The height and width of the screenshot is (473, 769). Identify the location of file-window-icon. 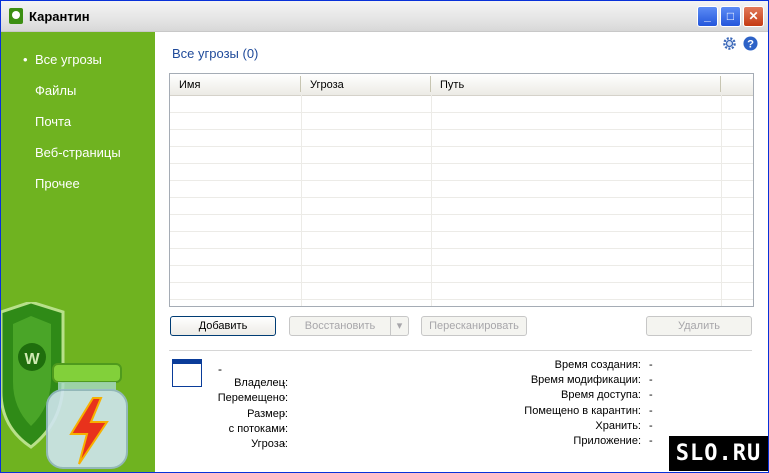
(187, 373).